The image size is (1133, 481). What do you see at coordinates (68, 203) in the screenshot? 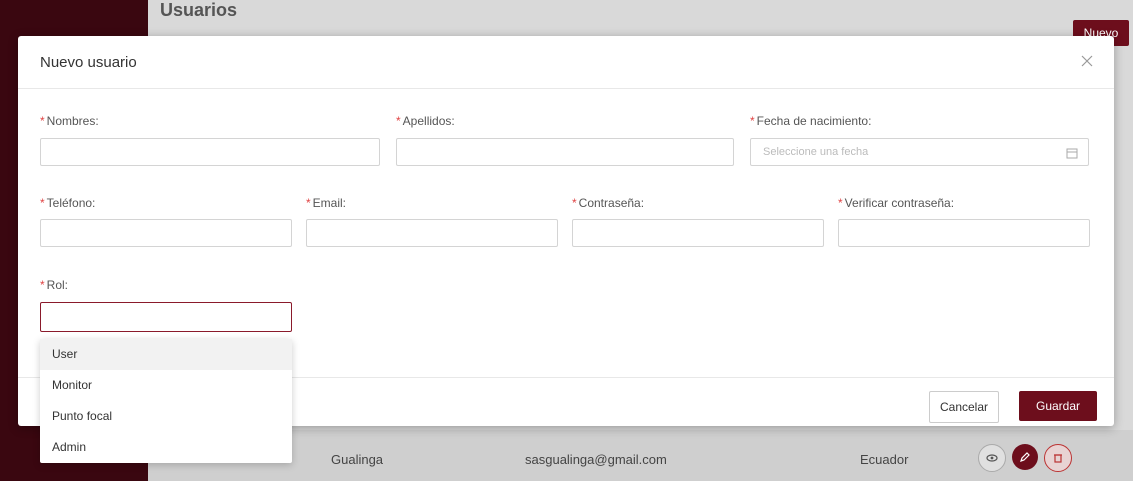
I see `telefono-label: * Teléfono:` at bounding box center [68, 203].